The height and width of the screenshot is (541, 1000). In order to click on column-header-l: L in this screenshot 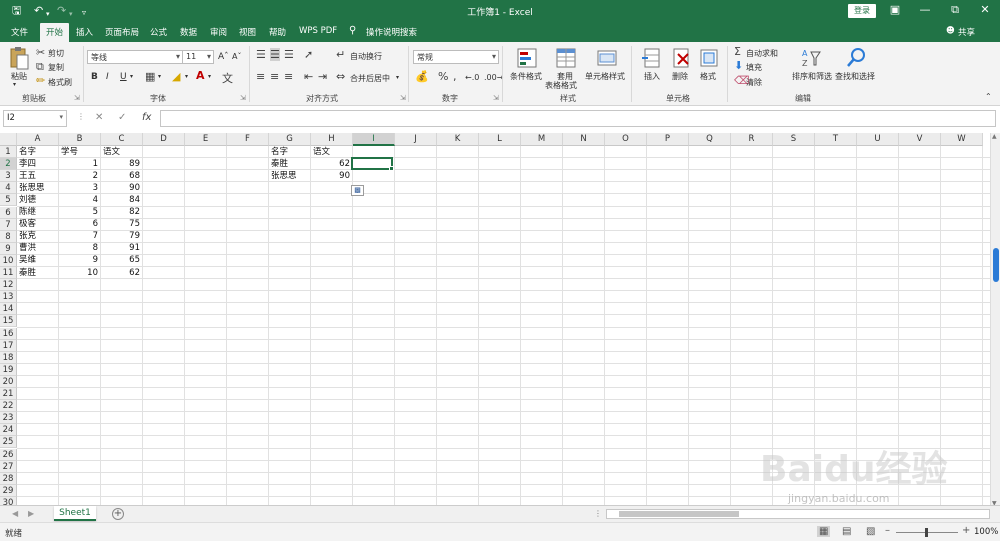, I will do `click(500, 139)`.